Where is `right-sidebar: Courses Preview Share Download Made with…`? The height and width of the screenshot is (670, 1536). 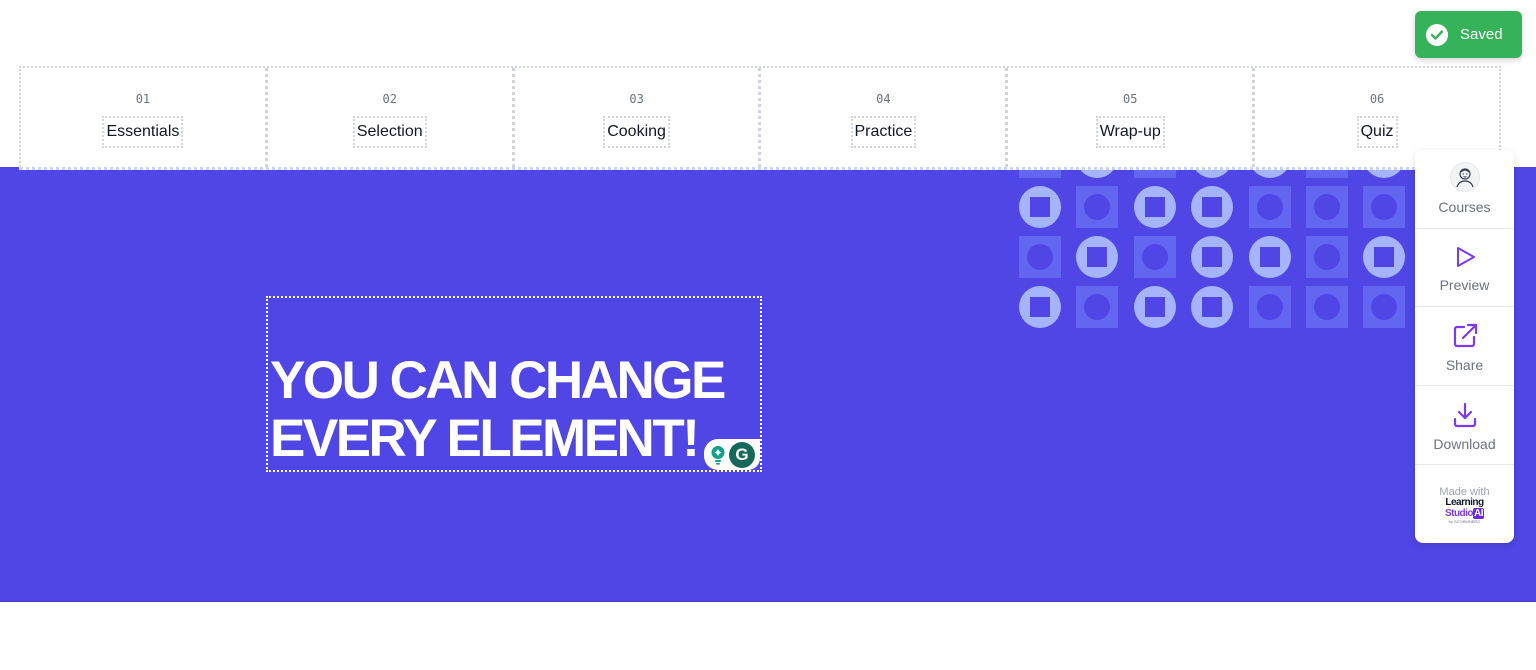 right-sidebar: Courses Preview Share Download Made with… is located at coordinates (1464, 346).